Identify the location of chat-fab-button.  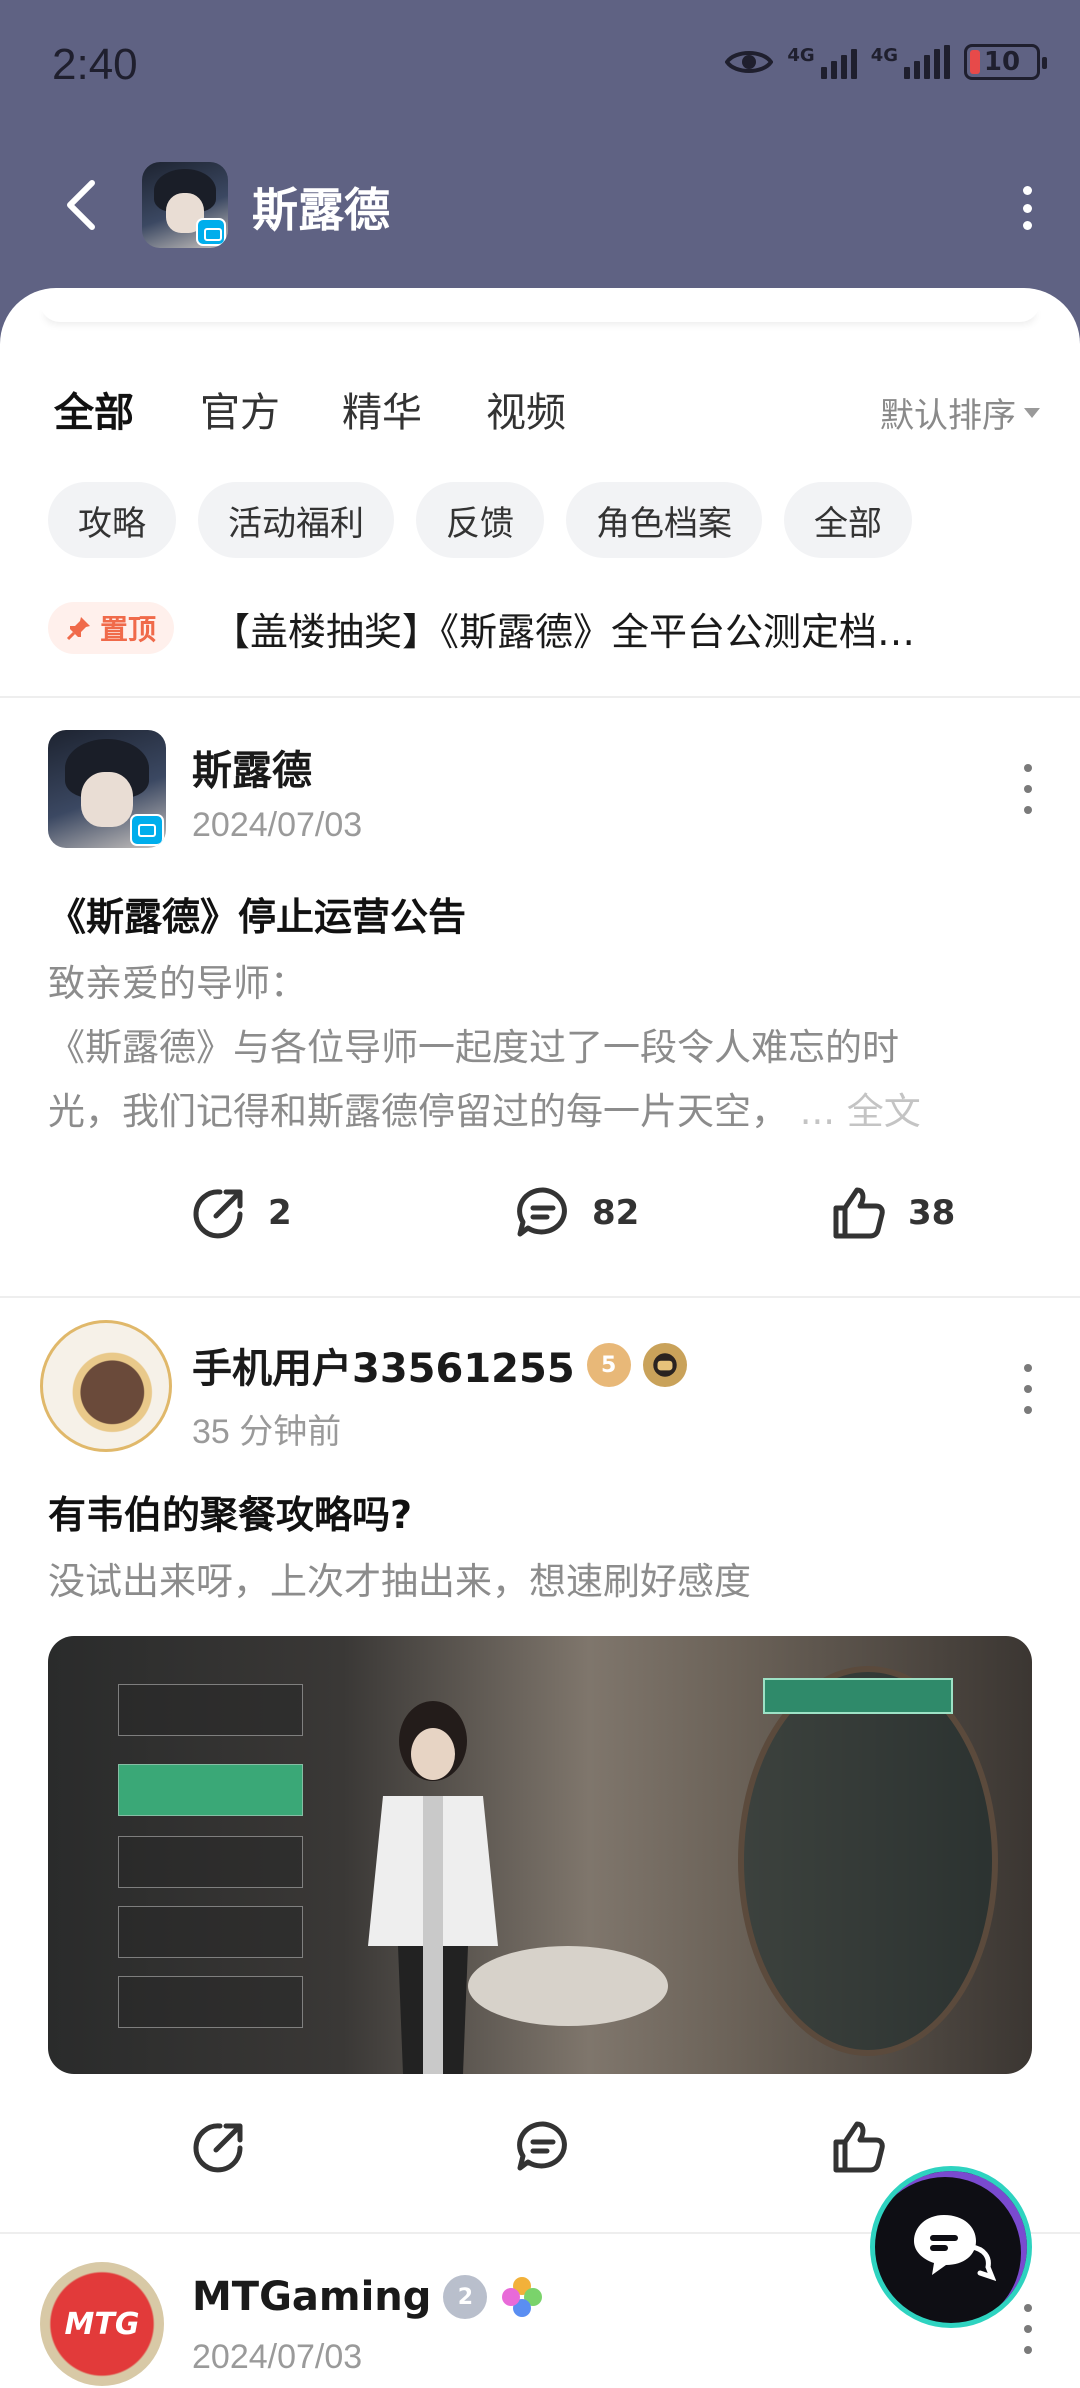
(951, 2247).